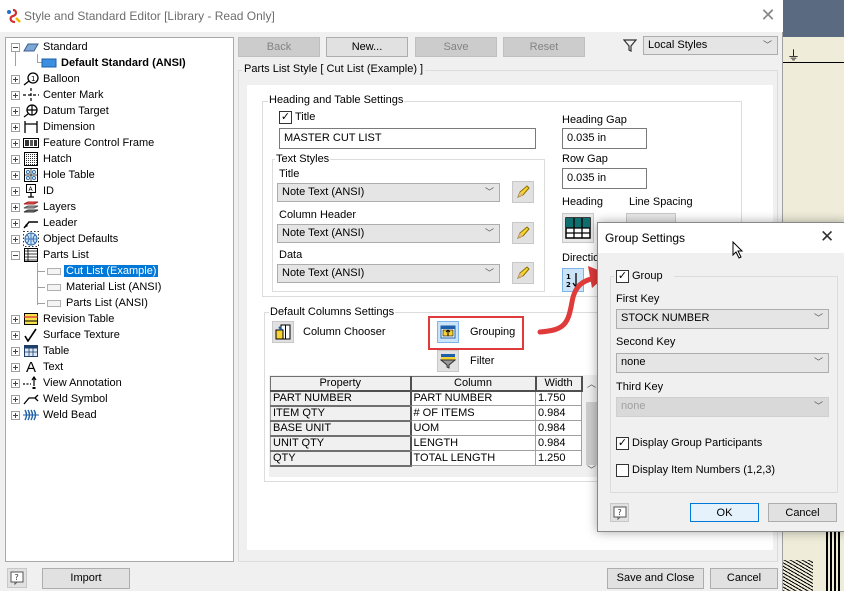 The height and width of the screenshot is (591, 844). Describe the element at coordinates (66, 335) in the screenshot. I see `tree-item-surface-texture: Surface Texture` at that location.